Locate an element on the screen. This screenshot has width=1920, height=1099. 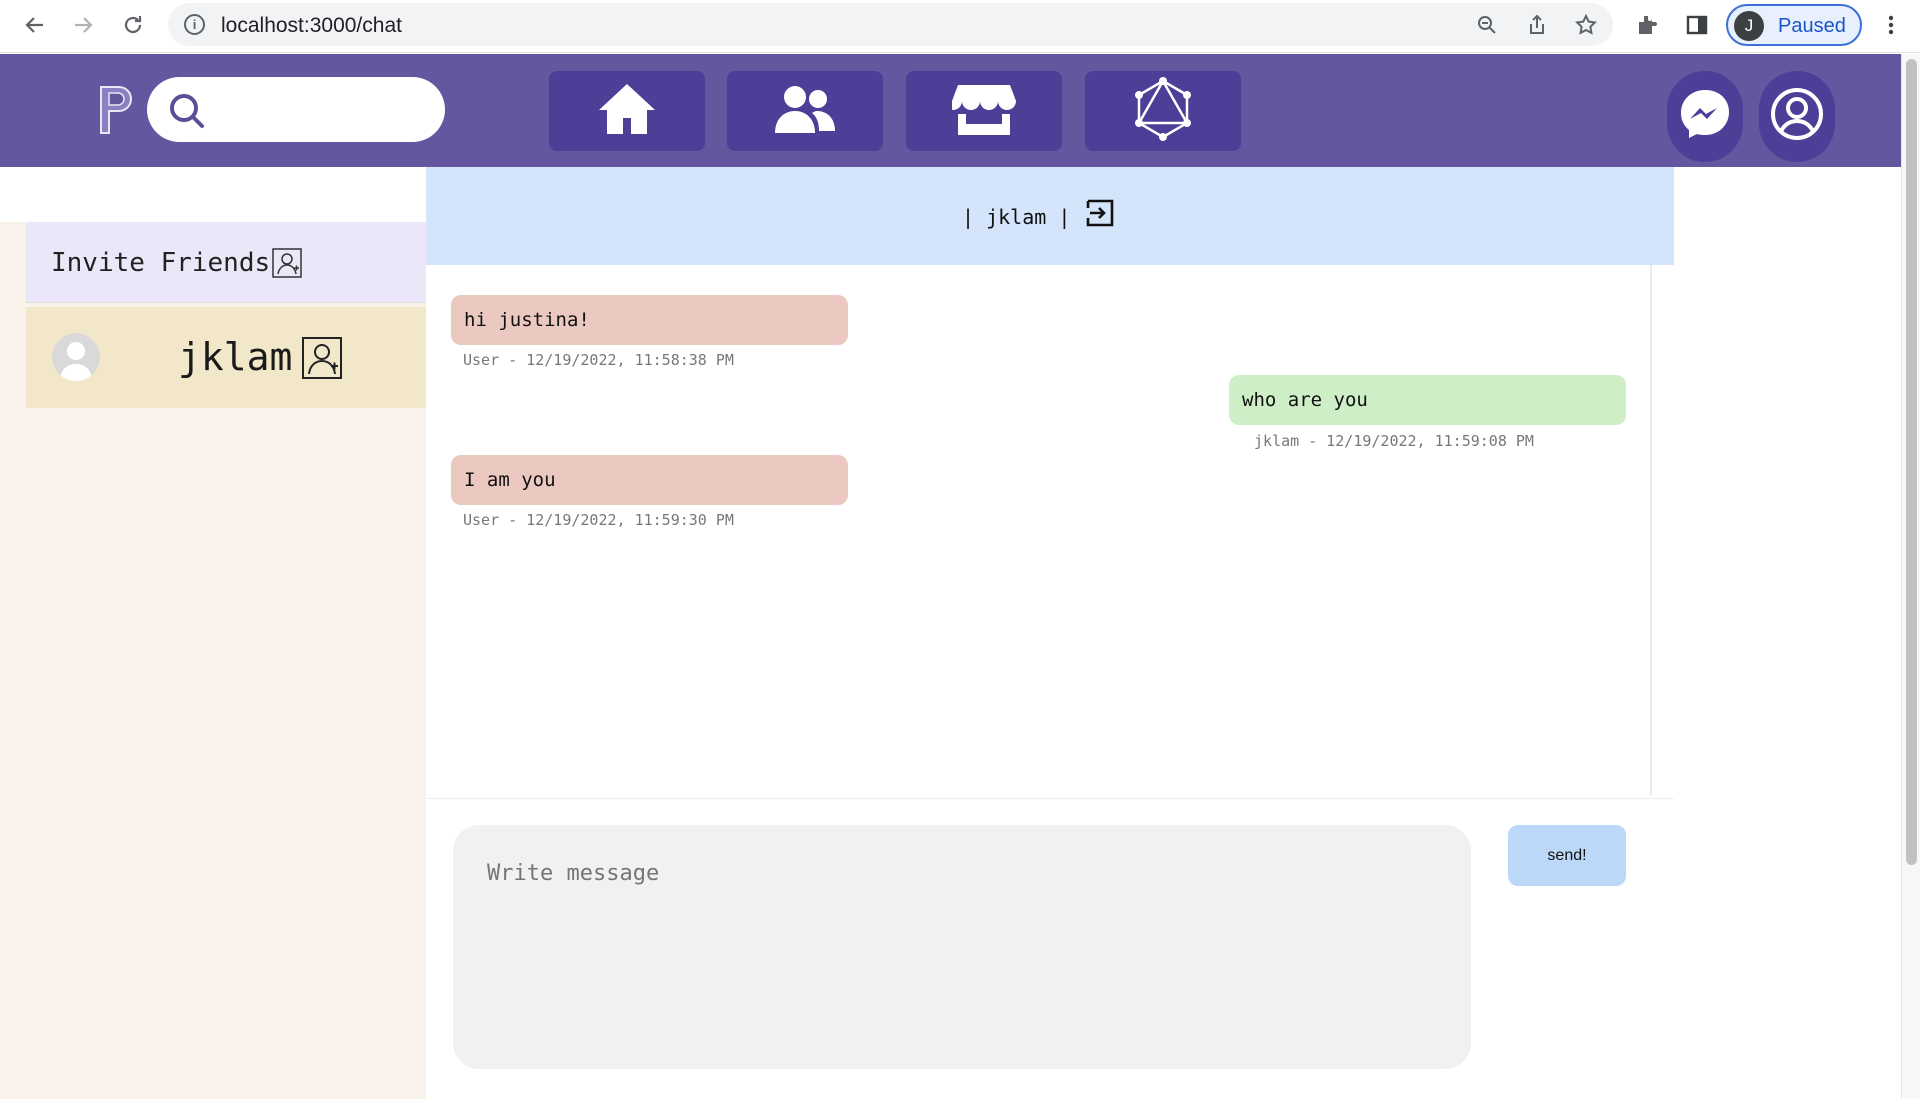
avatar is located at coordinates (76, 357).